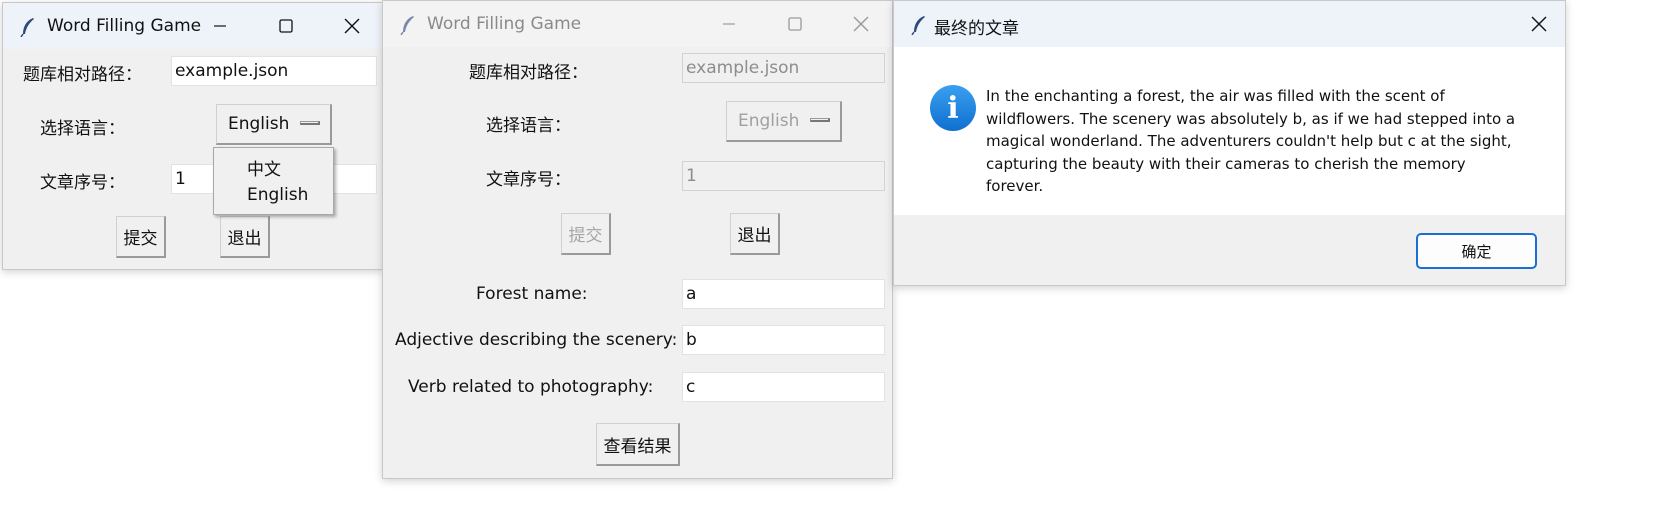 The width and height of the screenshot is (1664, 510). Describe the element at coordinates (638, 444) in the screenshot. I see `view-result-button: 查看结果` at that location.